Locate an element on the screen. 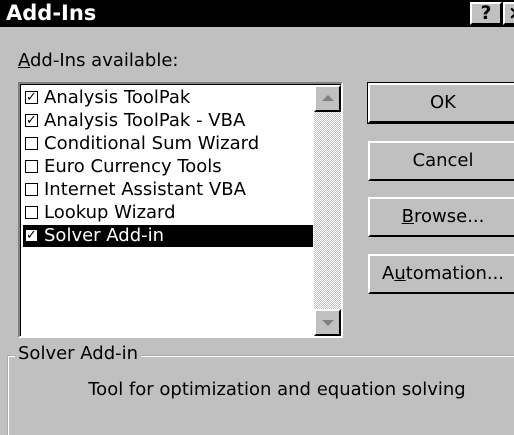 This screenshot has width=514, height=435. ok-button: OK is located at coordinates (440, 103).